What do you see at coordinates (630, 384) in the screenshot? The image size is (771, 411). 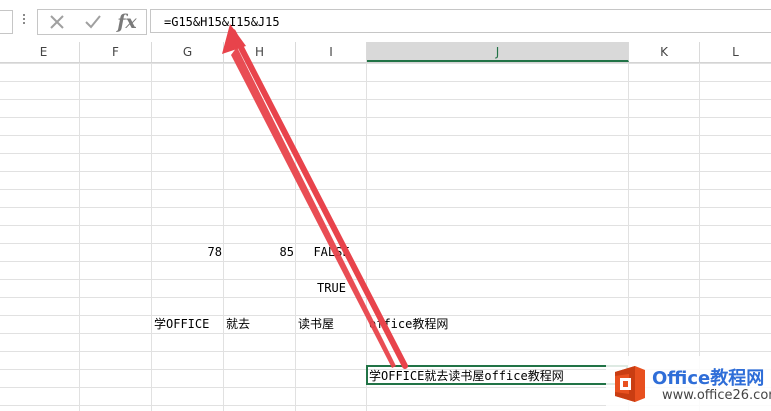 I see `office-logo-icon` at bounding box center [630, 384].